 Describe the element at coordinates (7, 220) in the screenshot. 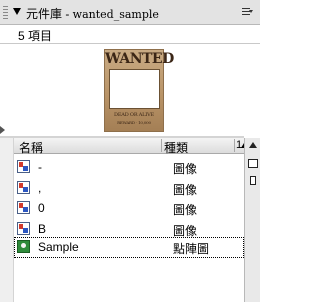

I see `left-gutter` at that location.